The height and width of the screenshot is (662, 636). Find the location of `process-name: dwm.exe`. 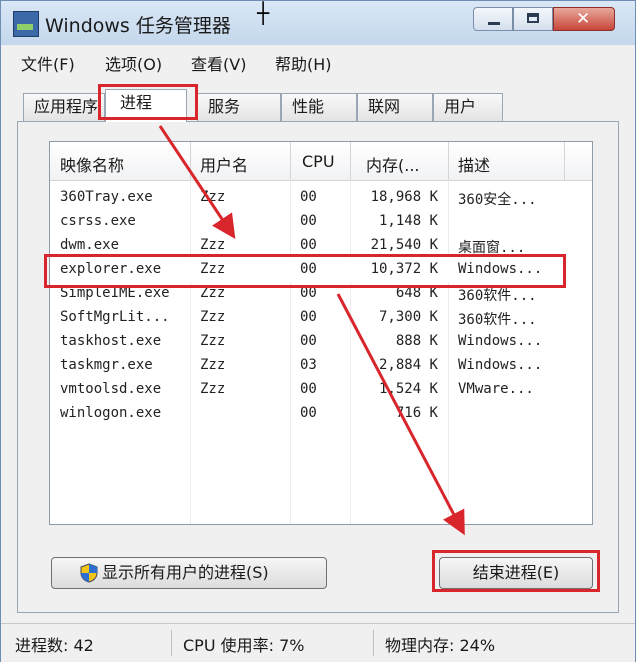

process-name: dwm.exe is located at coordinates (90, 245).